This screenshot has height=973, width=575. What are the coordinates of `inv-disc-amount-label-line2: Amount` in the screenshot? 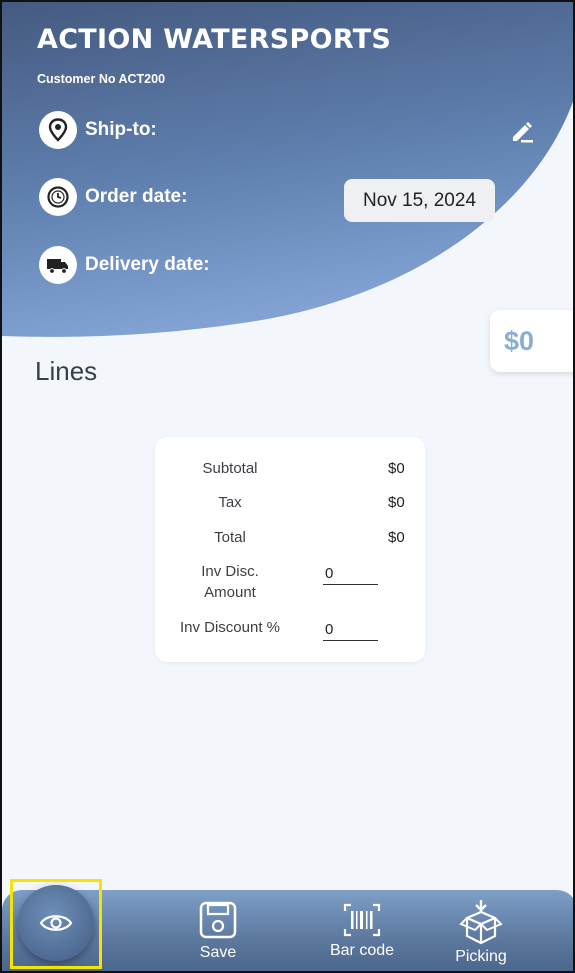 It's located at (230, 592).